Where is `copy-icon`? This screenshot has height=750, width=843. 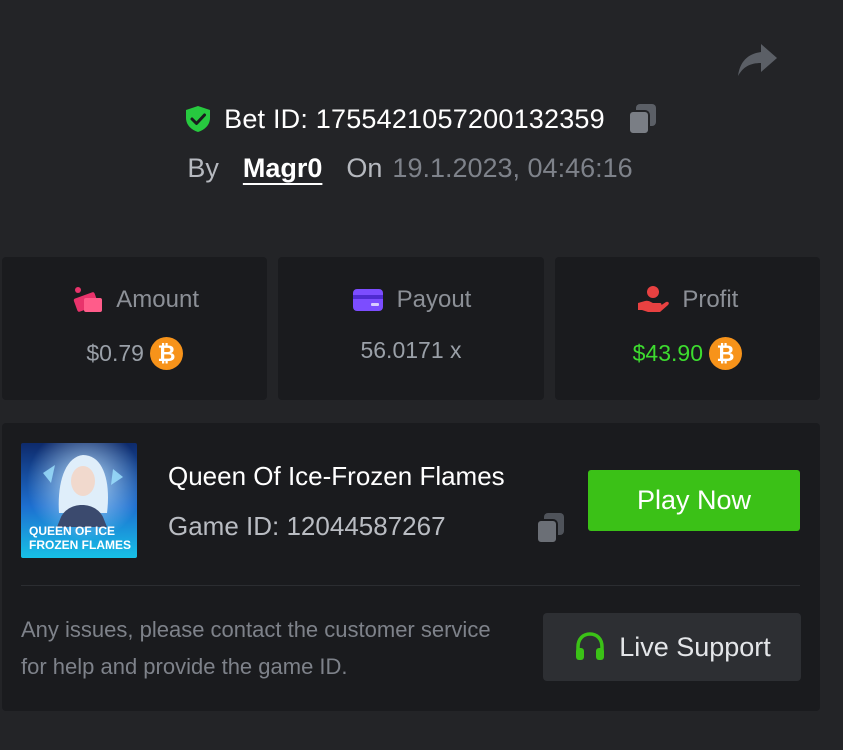
copy-icon is located at coordinates (643, 119).